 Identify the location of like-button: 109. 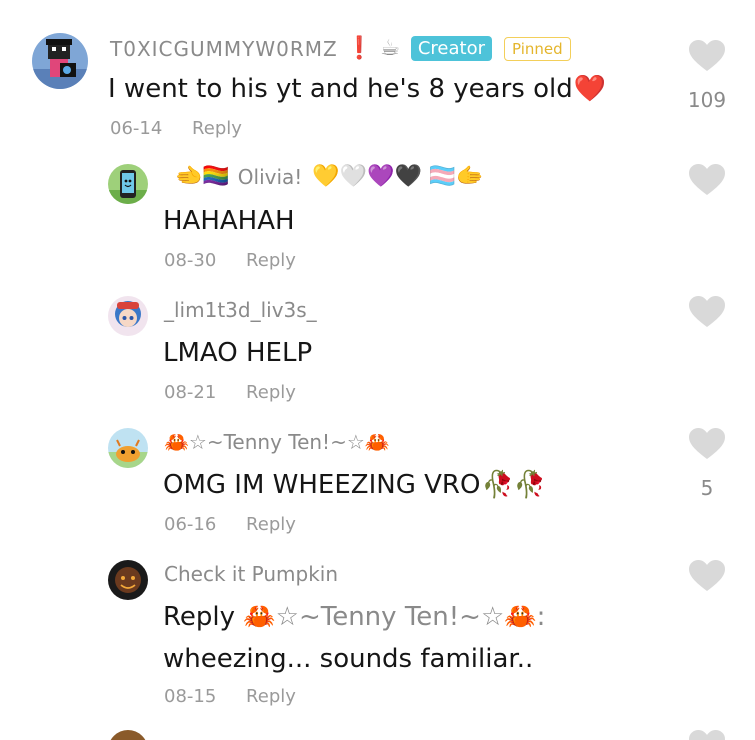
(707, 76).